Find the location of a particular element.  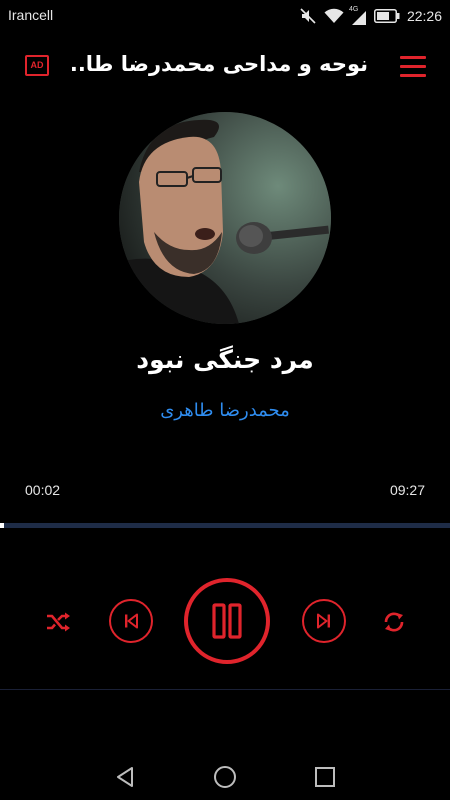

total-time: 09:27 is located at coordinates (407, 490).